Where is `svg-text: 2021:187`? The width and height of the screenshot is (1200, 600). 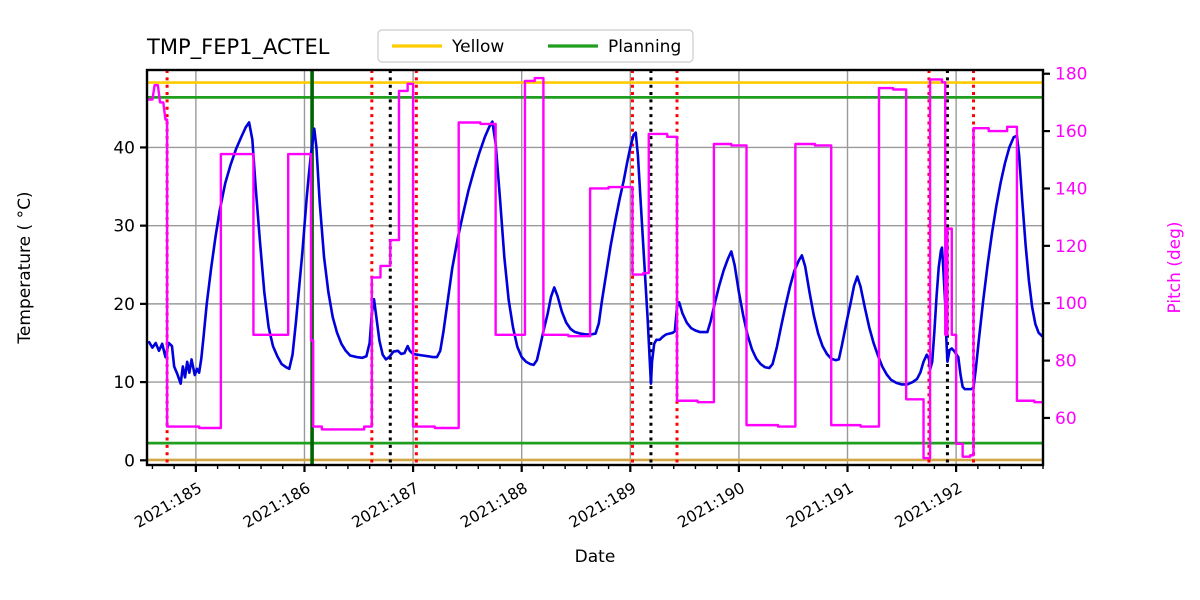 svg-text: 2021:187 is located at coordinates (385, 505).